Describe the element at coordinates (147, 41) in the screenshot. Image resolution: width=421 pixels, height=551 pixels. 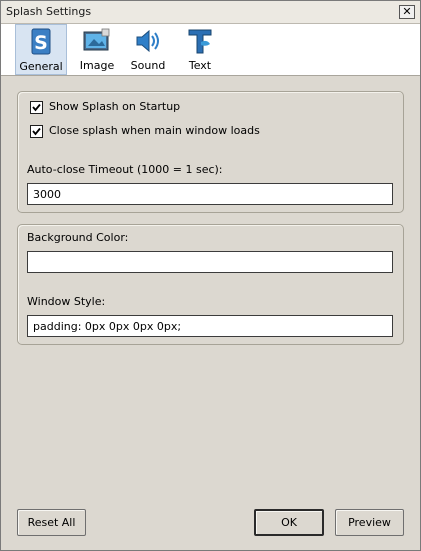
I see `speaker-icon` at that location.